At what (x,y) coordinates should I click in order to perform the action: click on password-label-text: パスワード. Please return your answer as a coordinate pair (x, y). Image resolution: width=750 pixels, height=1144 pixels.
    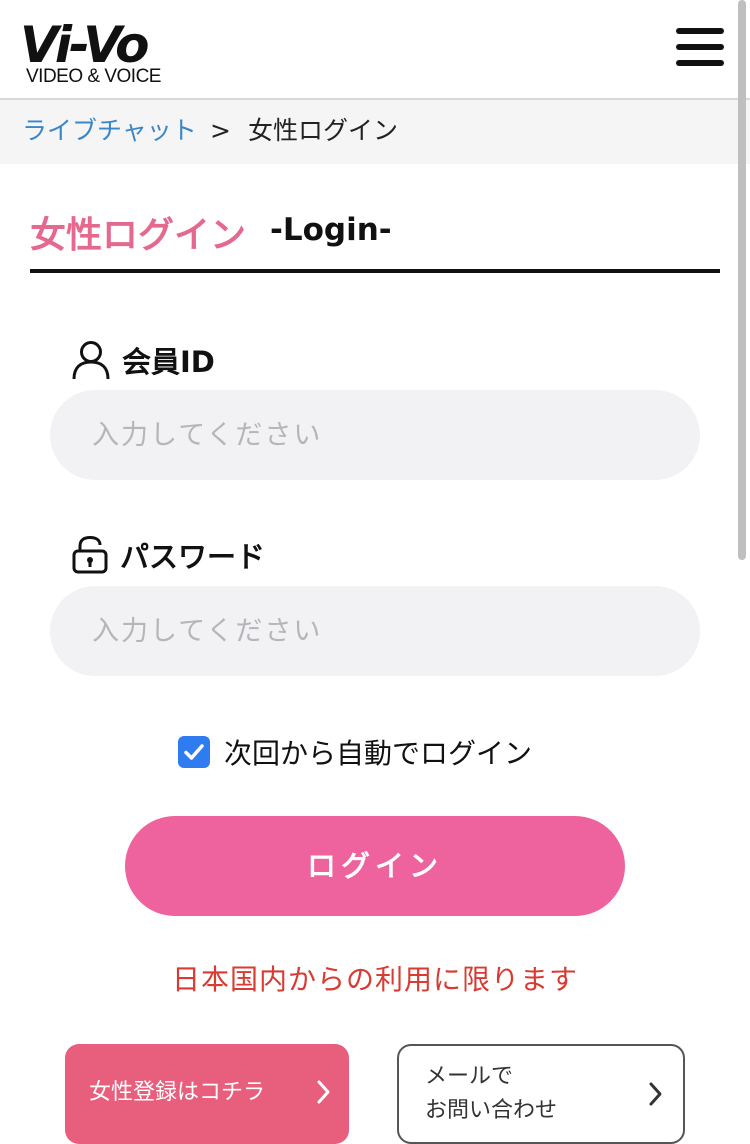
    Looking at the image, I should click on (193, 557).